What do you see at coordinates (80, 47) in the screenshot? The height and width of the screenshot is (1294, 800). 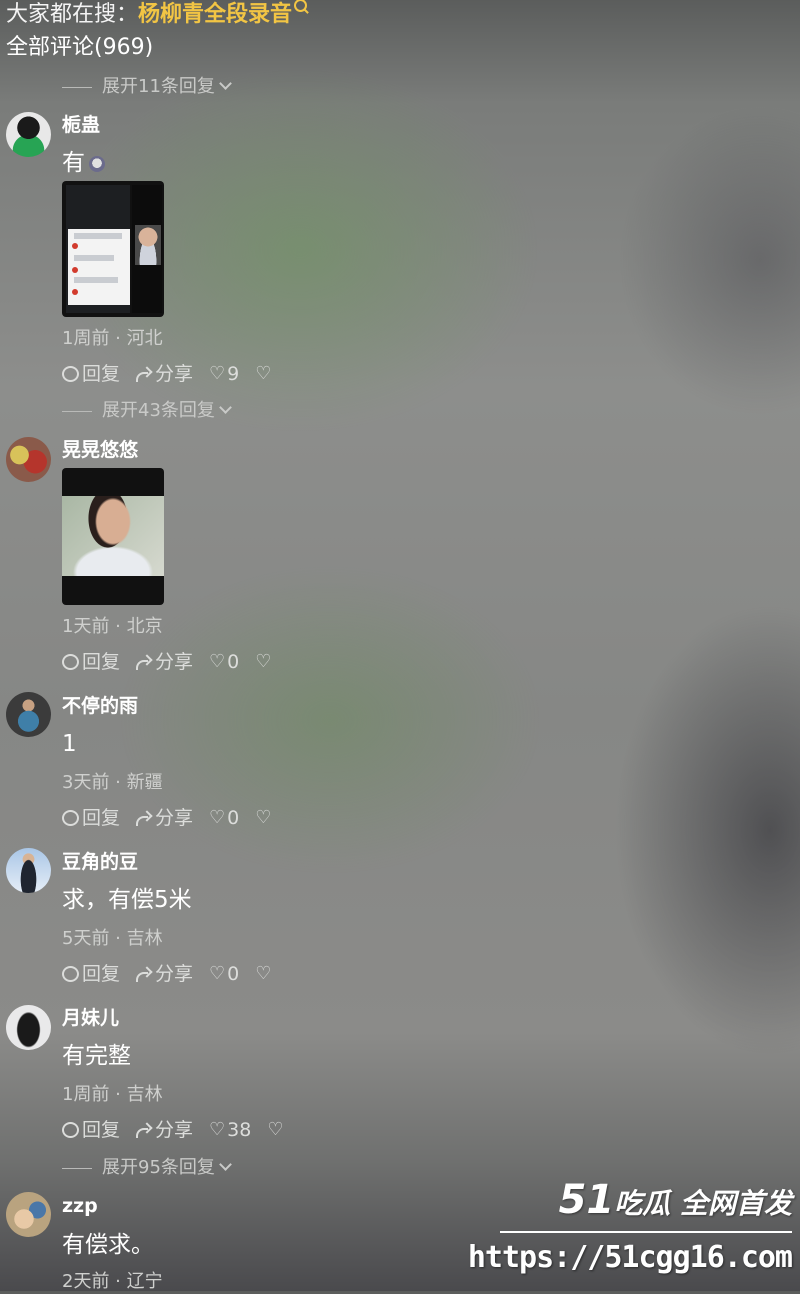 I see `comments-title: 全部评论(969)` at bounding box center [80, 47].